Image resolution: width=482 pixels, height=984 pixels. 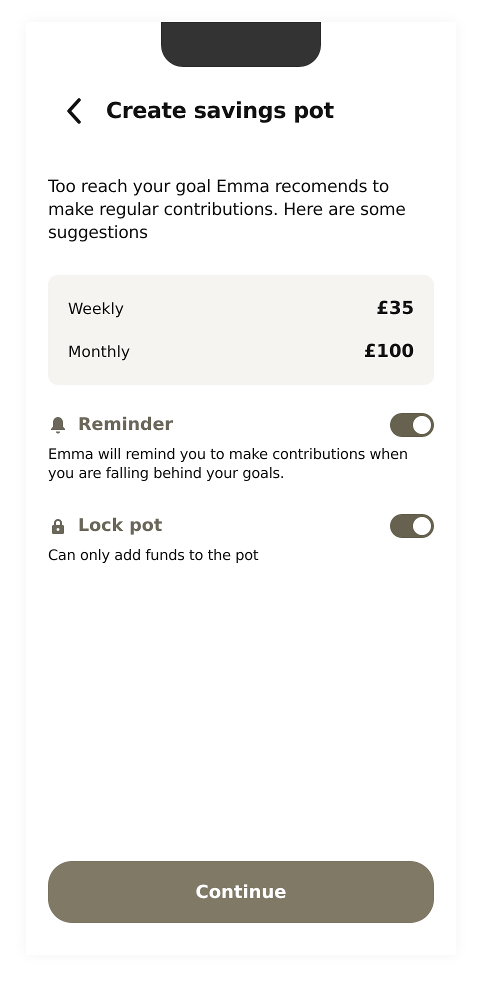 I want to click on suggestion-amount: £35, so click(x=395, y=308).